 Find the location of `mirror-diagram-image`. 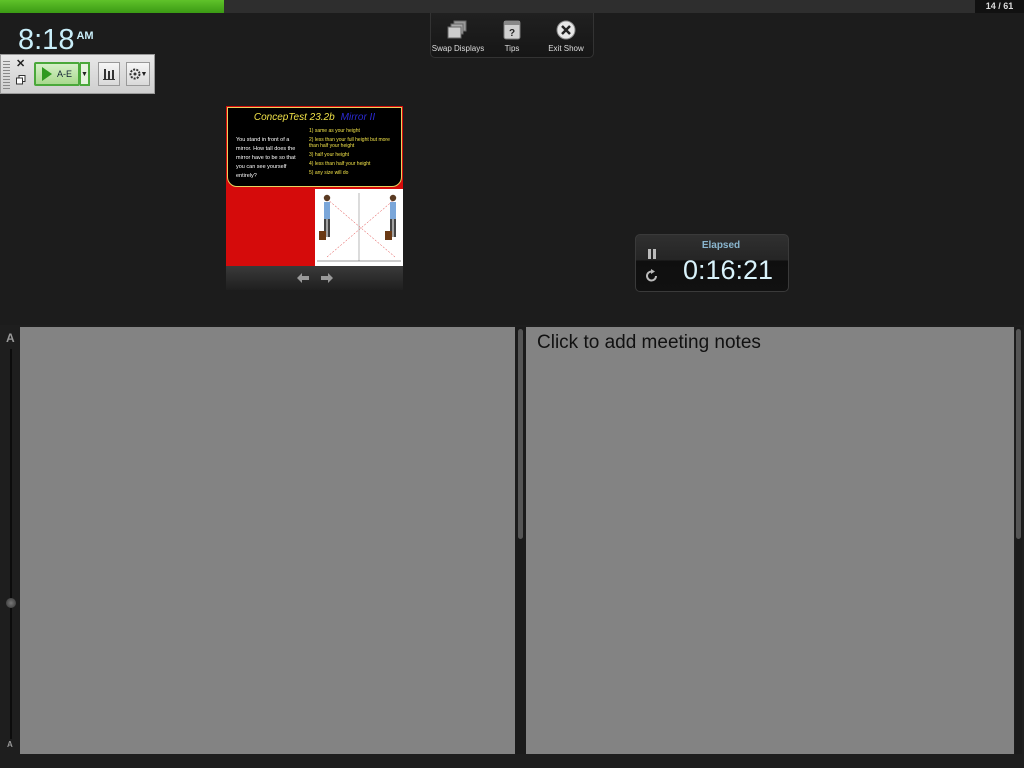

mirror-diagram-image is located at coordinates (359, 227).